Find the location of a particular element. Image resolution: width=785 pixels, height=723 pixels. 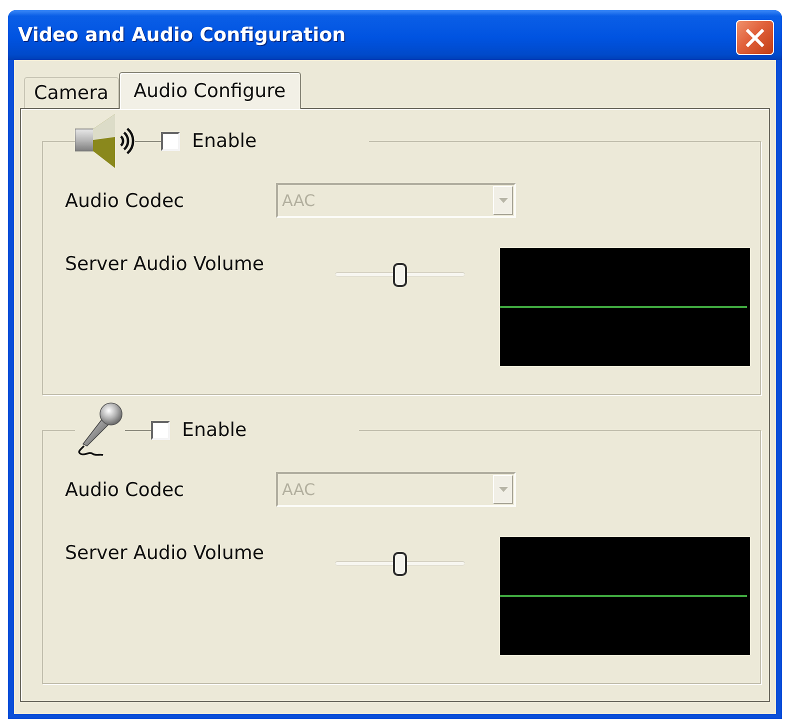

speaker-icon is located at coordinates (105, 141).